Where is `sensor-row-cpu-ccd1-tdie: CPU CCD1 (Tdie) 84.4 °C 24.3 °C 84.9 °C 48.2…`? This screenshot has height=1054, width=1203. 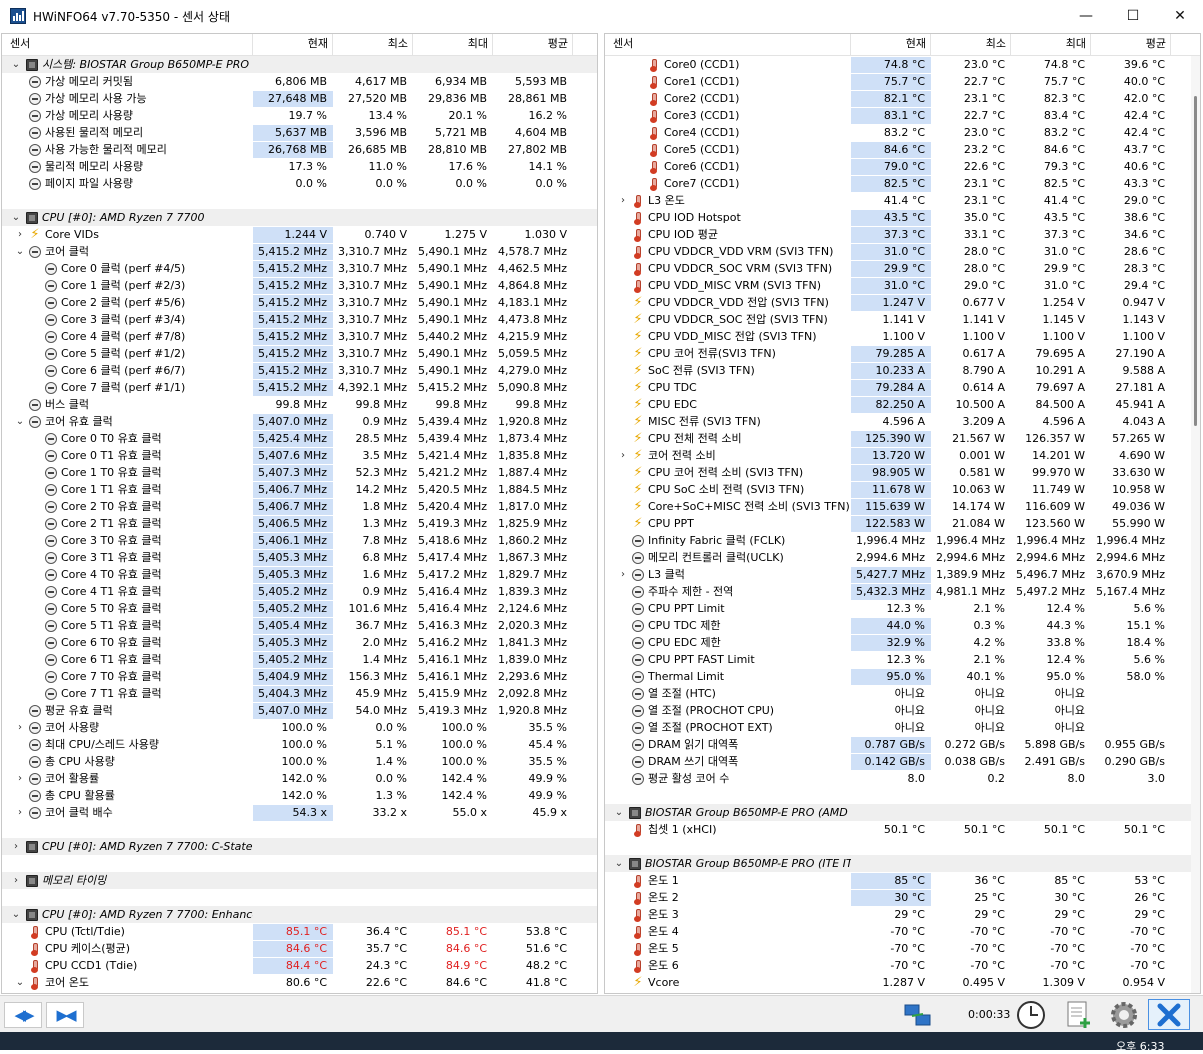
sensor-row-cpu-ccd1-tdie: CPU CCD1 (Tdie) 84.4 °C 24.3 °C 84.9 °C 48.2… is located at coordinates (299, 965).